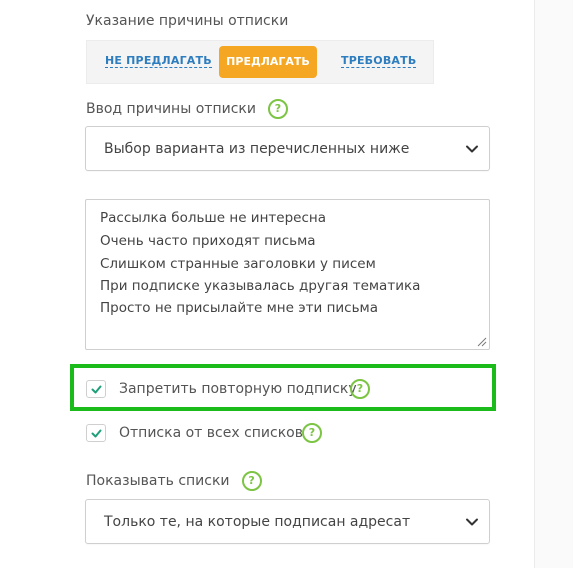 This screenshot has height=568, width=573. Describe the element at coordinates (260, 286) in the screenshot. I see `reason-line: При подписке указывалась другая тематика` at that location.